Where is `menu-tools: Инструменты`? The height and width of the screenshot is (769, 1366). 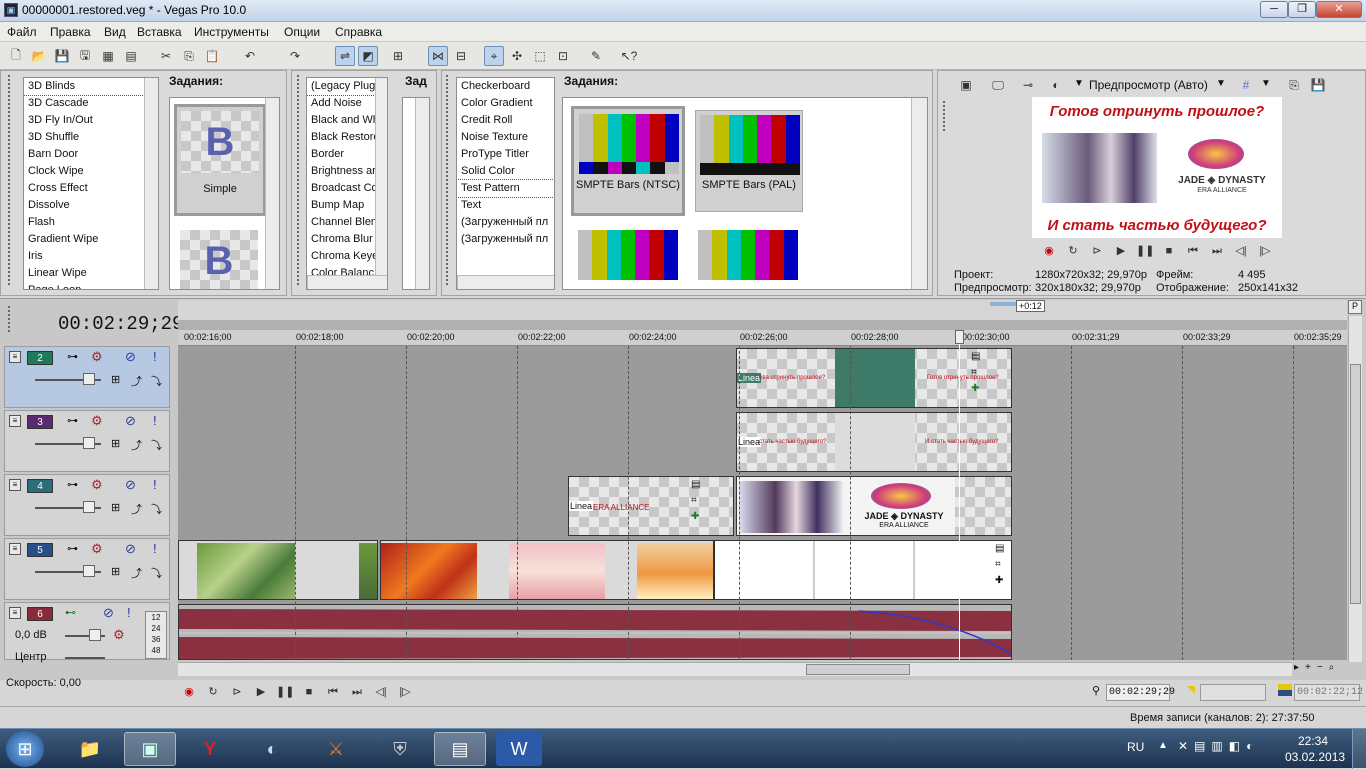
menu-tools: Инструменты is located at coordinates (231, 32).